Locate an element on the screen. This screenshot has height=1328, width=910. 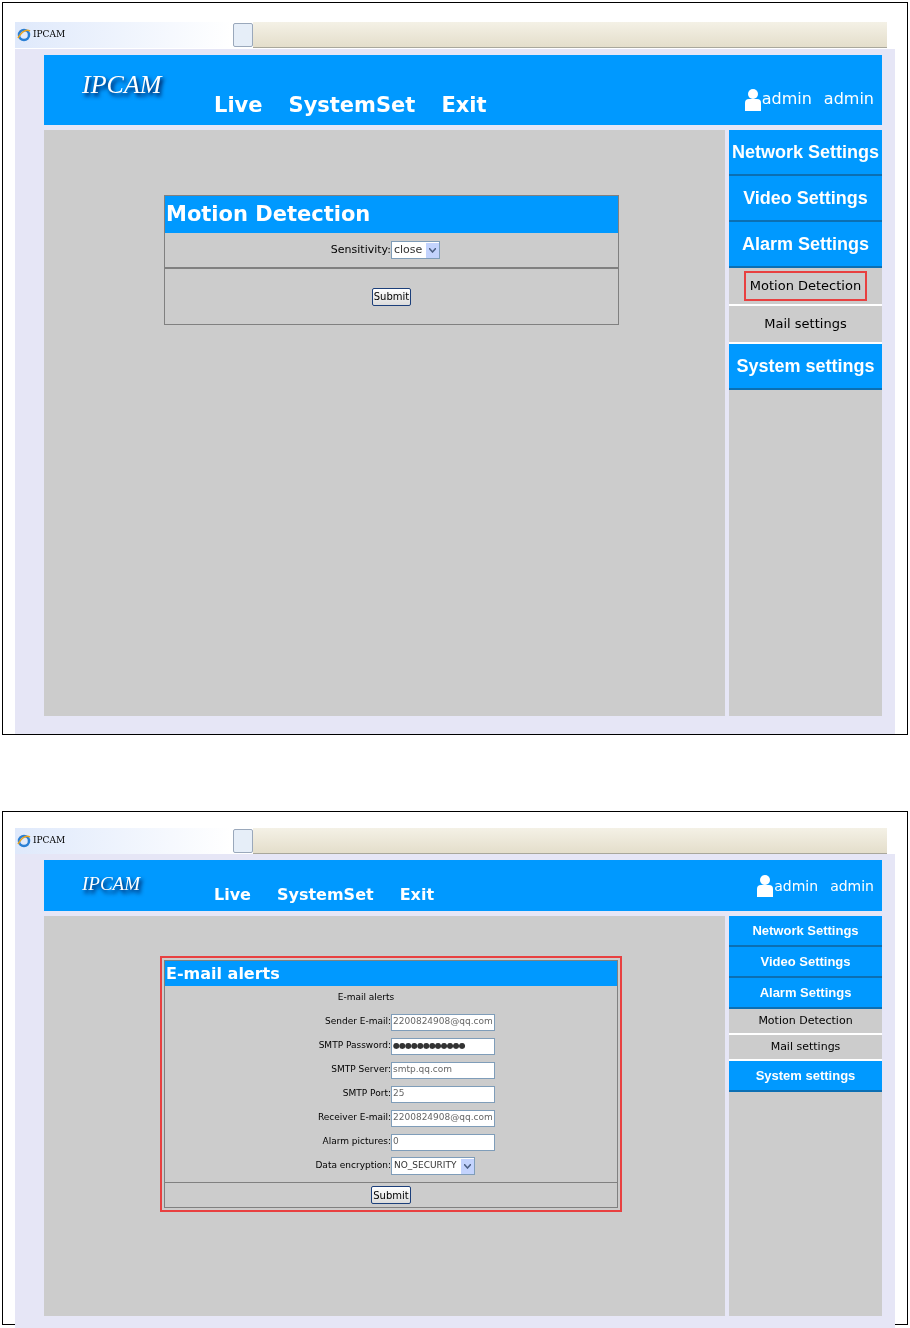
field-label: SMTP Port: is located at coordinates (366, 1094).